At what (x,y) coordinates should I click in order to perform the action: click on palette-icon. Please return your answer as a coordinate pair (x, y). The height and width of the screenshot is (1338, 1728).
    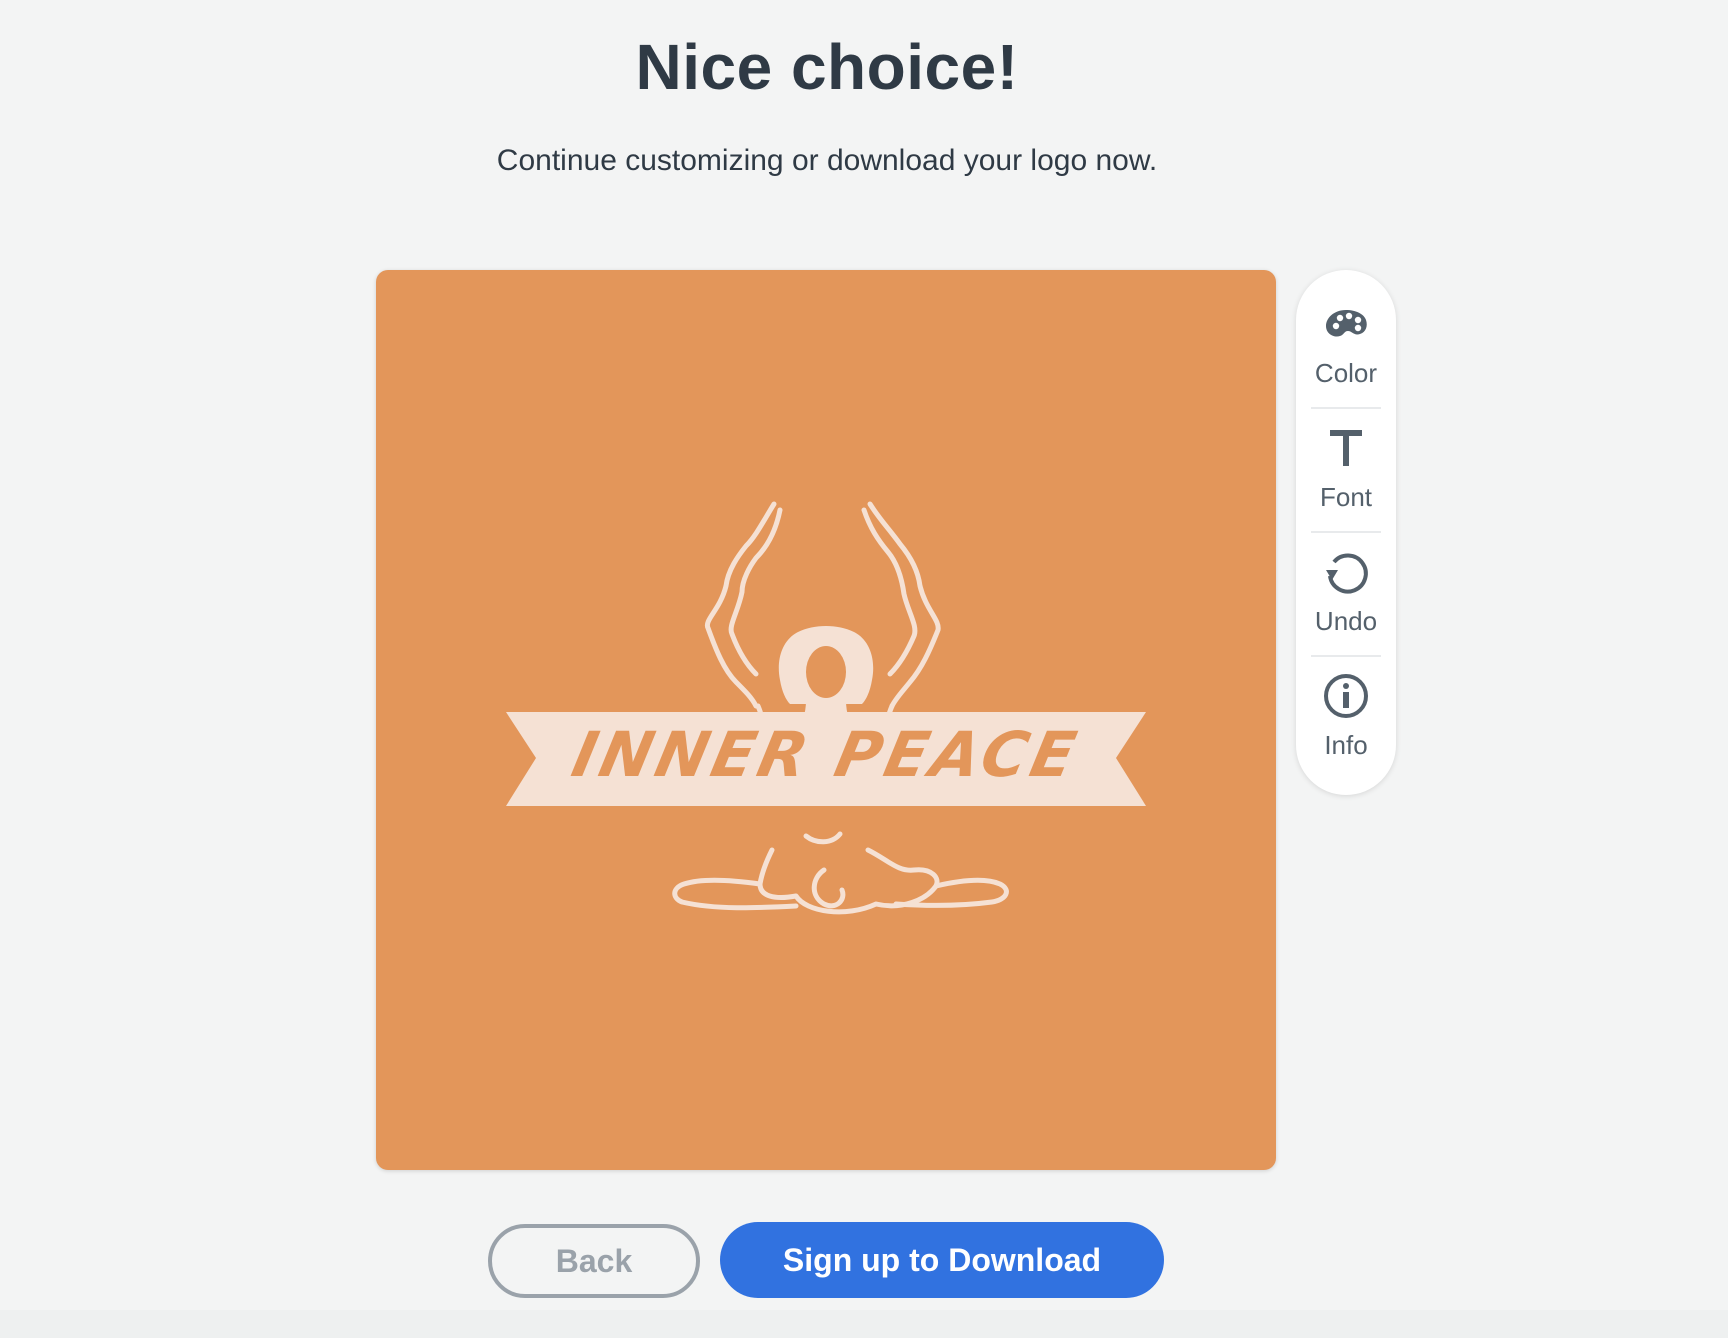
    Looking at the image, I should click on (1346, 323).